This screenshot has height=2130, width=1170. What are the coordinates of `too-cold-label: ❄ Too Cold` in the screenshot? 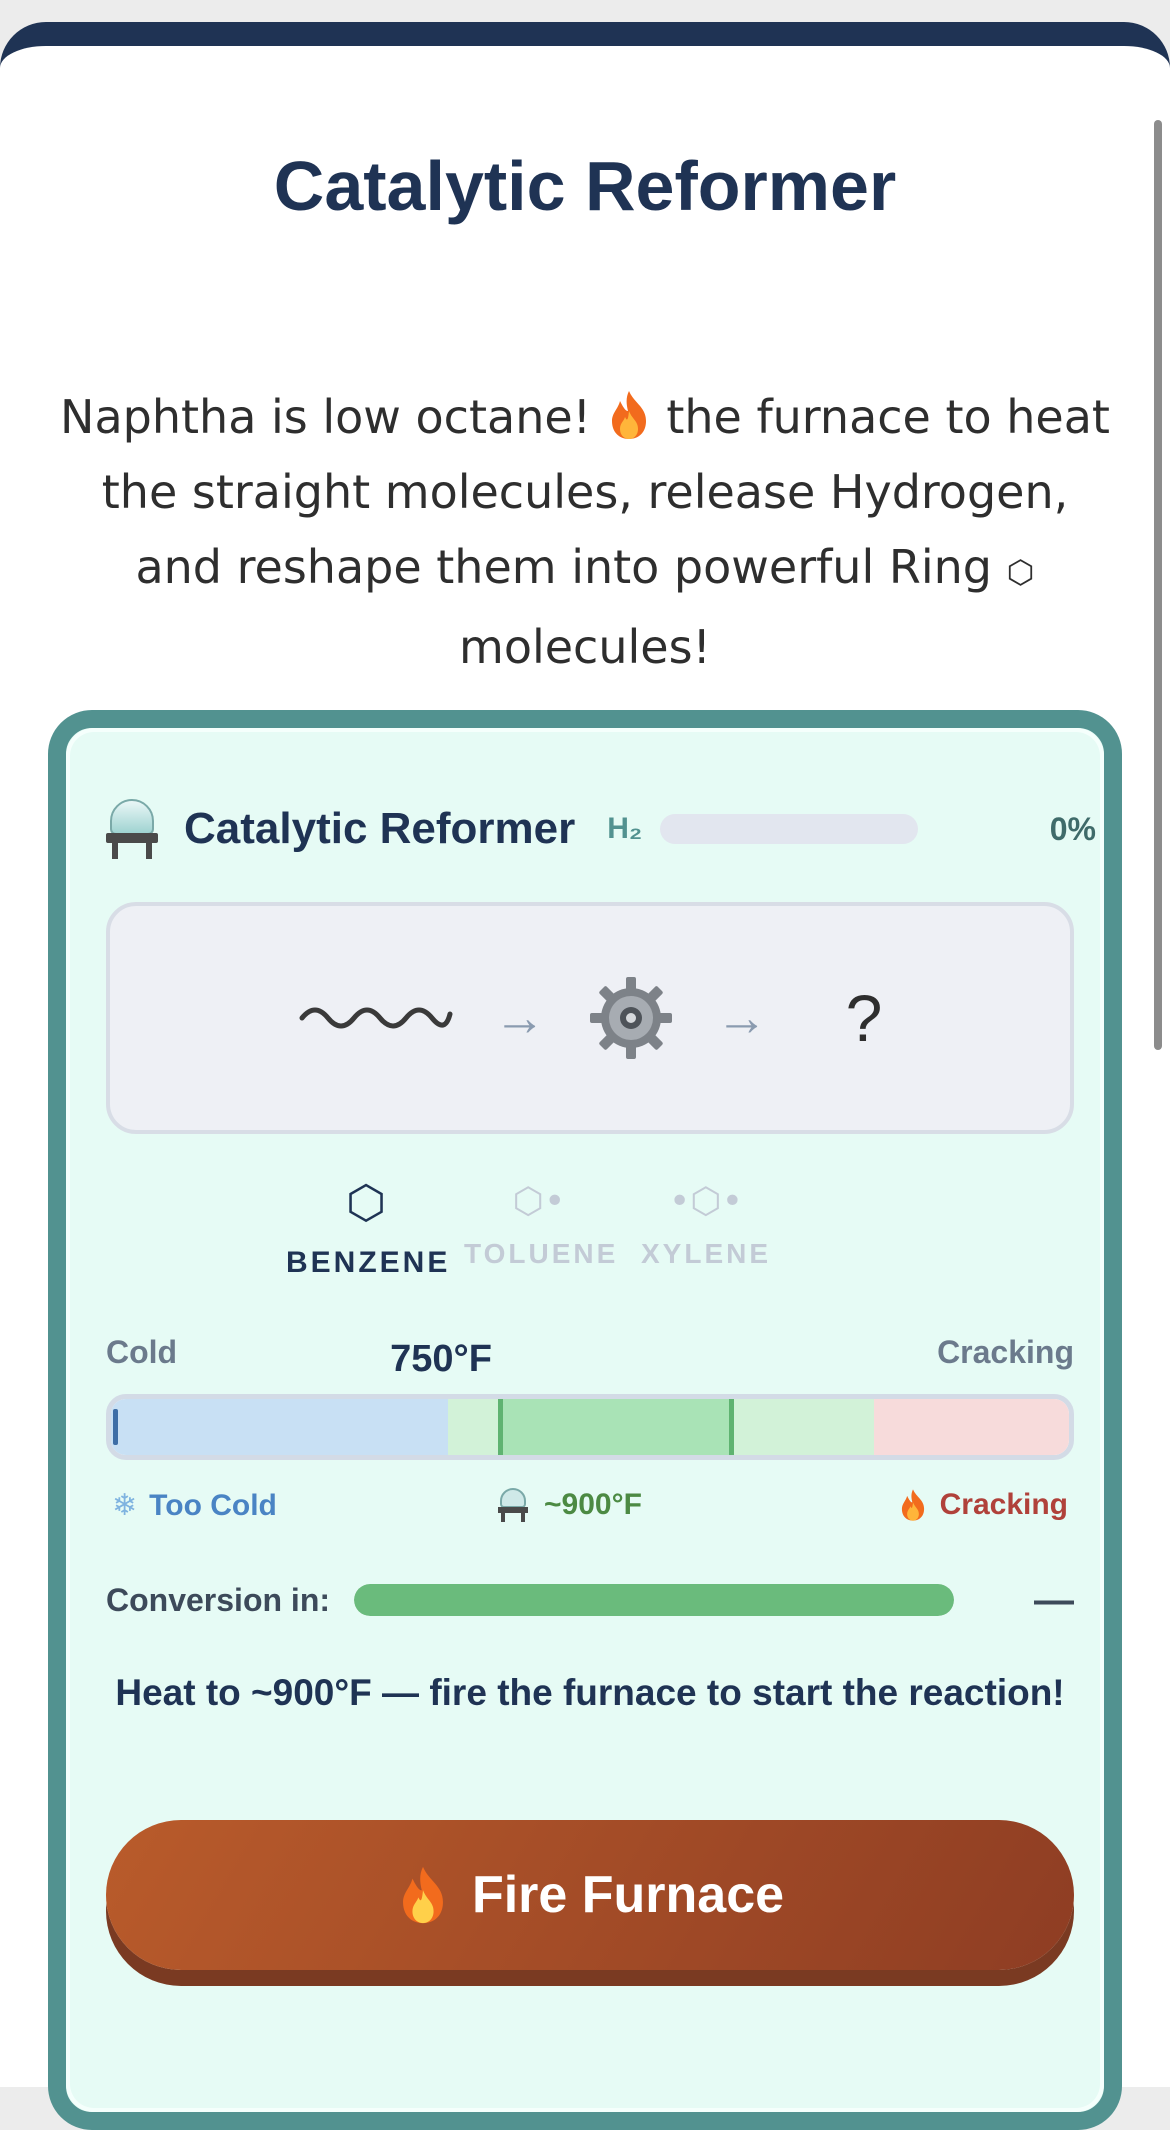 It's located at (194, 1505).